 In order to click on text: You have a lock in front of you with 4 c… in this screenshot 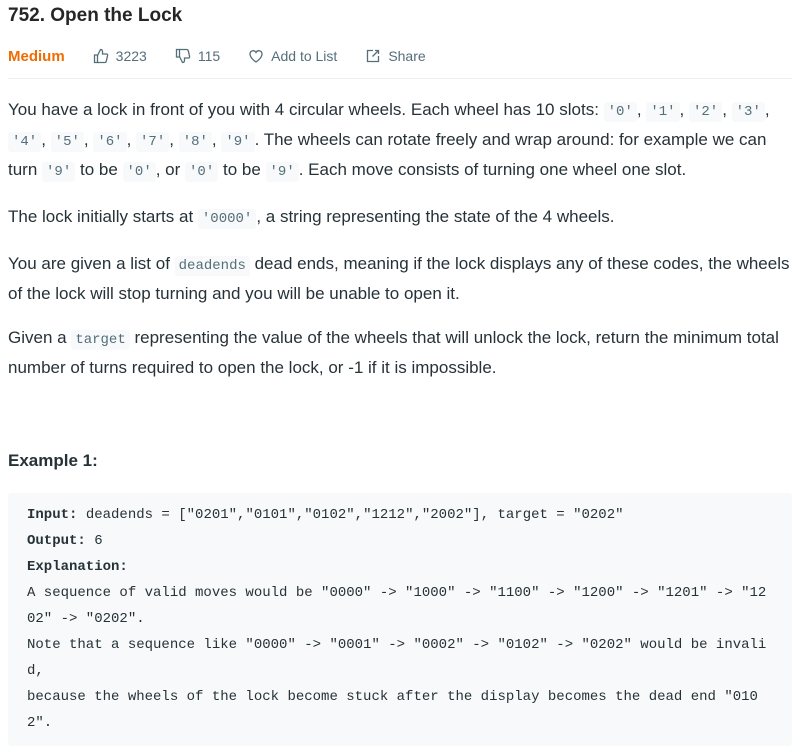, I will do `click(306, 109)`.